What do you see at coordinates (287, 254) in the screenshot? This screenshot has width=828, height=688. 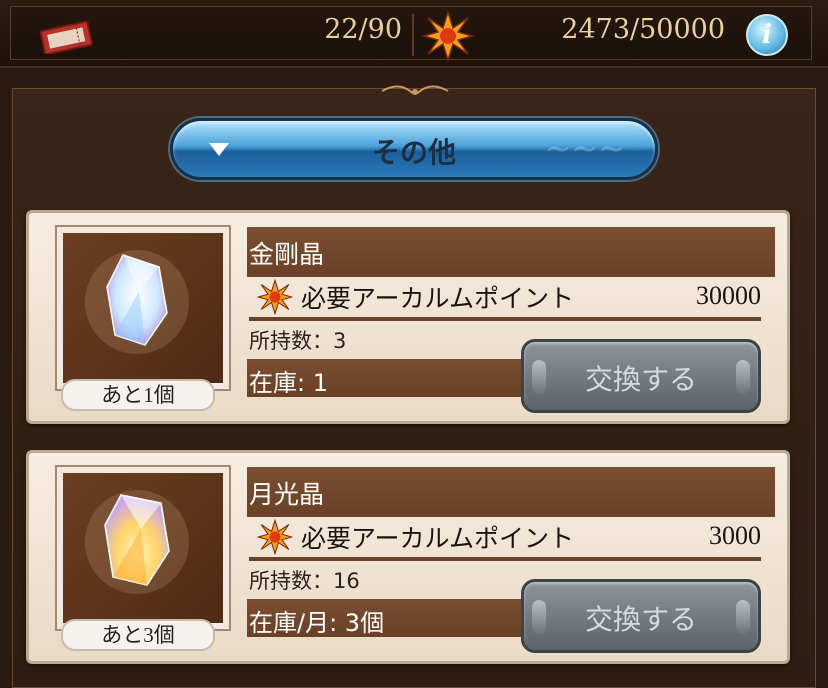 I see `item-name: 金剛晶` at bounding box center [287, 254].